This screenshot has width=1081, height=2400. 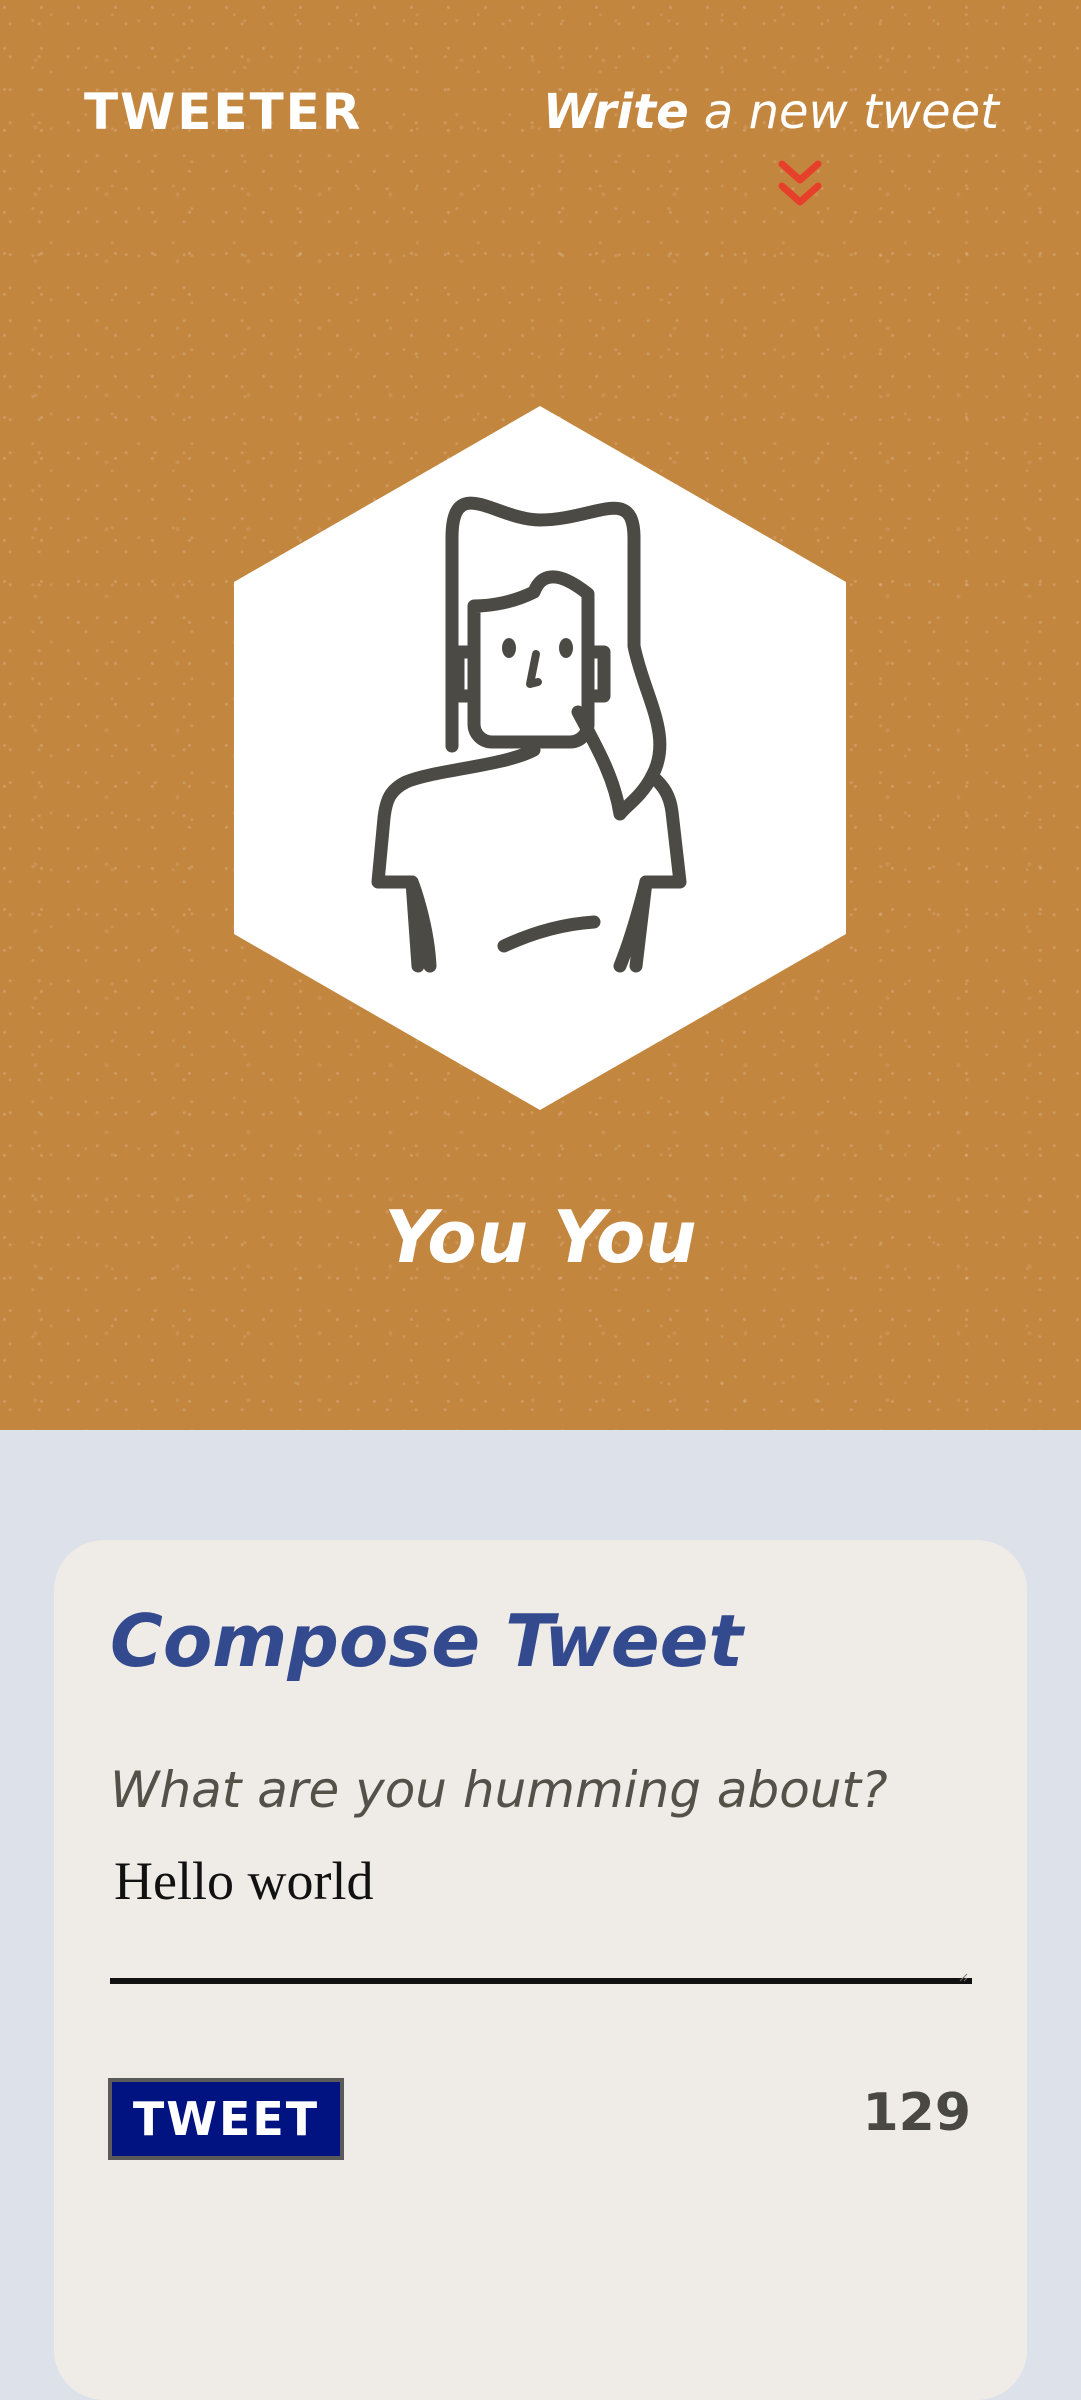 I want to click on write-new-tweet-link: Write a new tweet, so click(x=771, y=112).